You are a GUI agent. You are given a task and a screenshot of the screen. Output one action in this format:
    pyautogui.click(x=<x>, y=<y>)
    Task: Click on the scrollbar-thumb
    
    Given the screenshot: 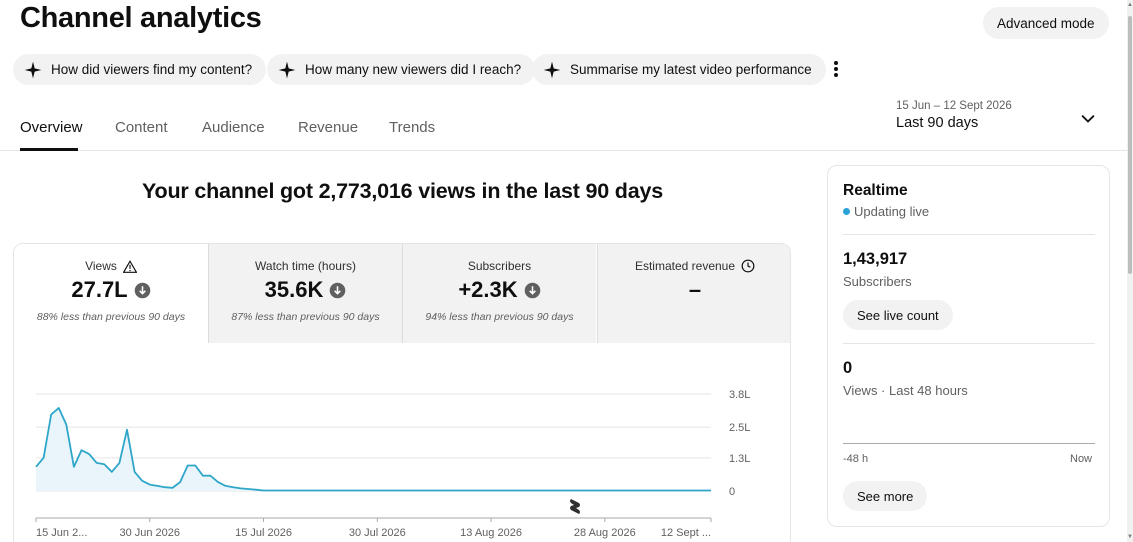 What is the action you would take?
    pyautogui.click(x=1130, y=145)
    